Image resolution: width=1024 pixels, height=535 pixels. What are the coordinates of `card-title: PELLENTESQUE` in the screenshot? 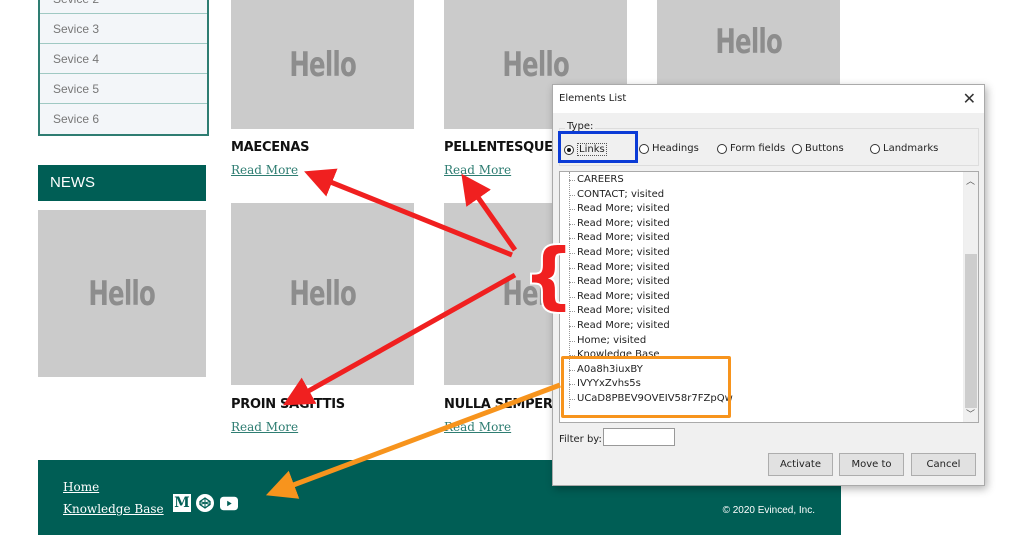 It's located at (498, 147).